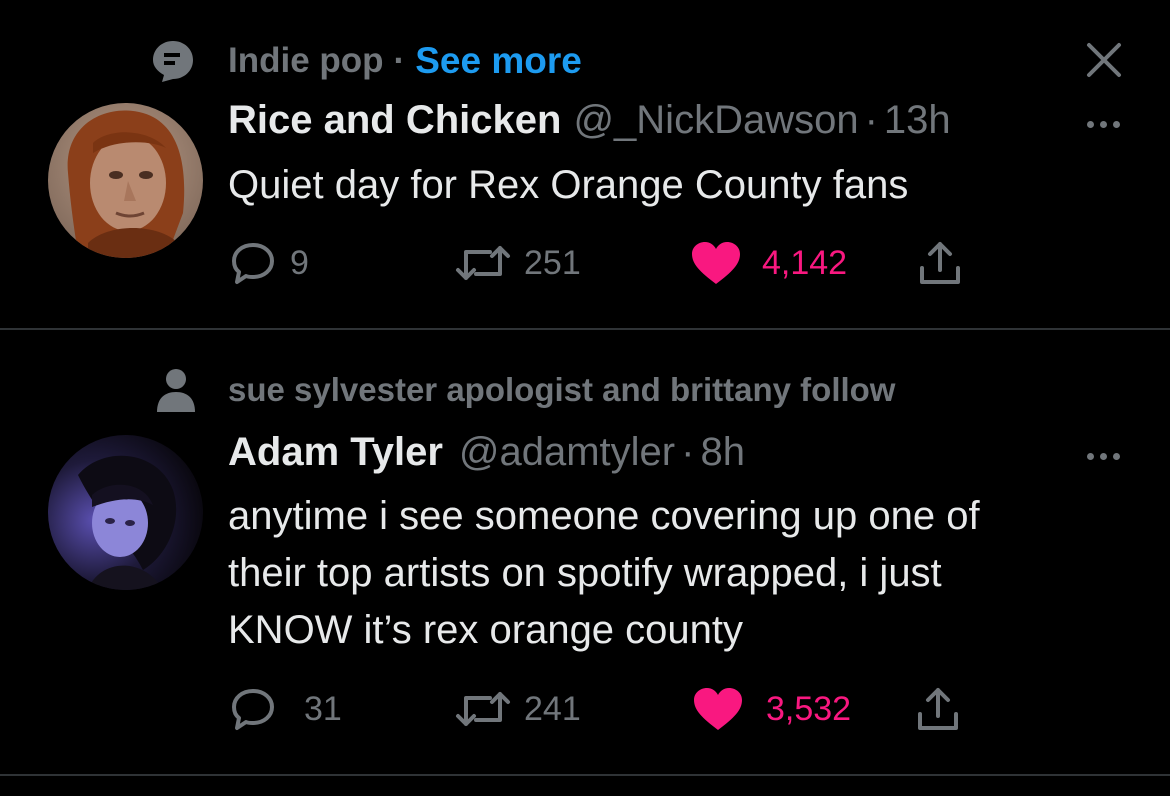 This screenshot has width=1170, height=796. What do you see at coordinates (568, 185) in the screenshot?
I see `tweet-text: Quiet day for Rex Orange County fans` at bounding box center [568, 185].